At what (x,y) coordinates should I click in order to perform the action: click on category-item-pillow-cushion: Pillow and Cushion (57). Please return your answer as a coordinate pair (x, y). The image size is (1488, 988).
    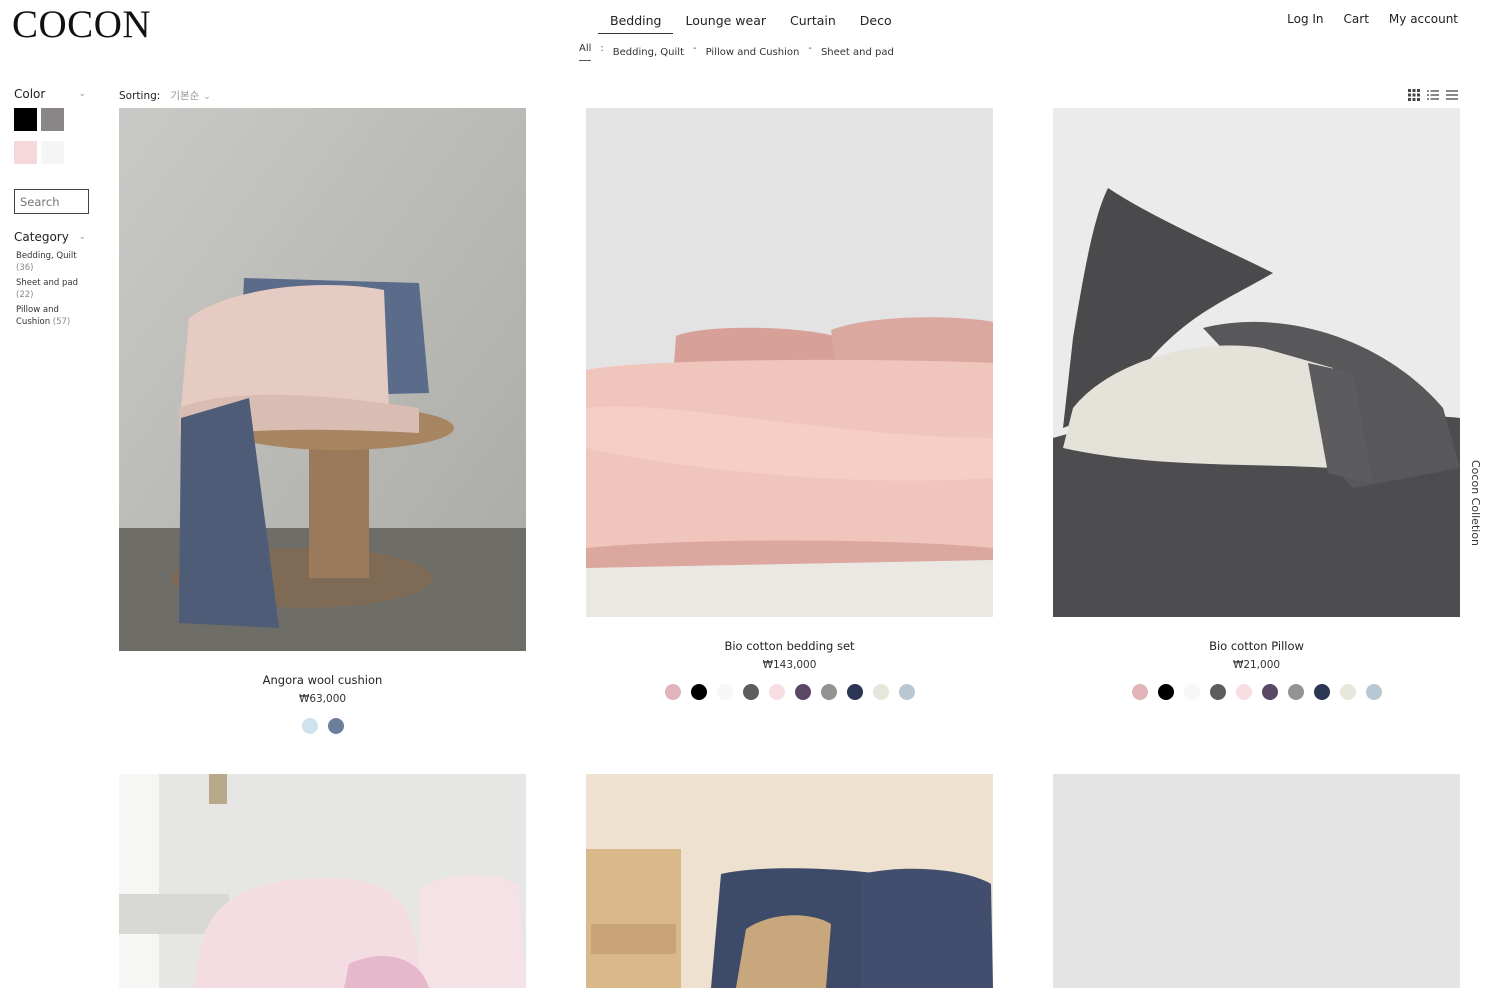
    Looking at the image, I should click on (47, 316).